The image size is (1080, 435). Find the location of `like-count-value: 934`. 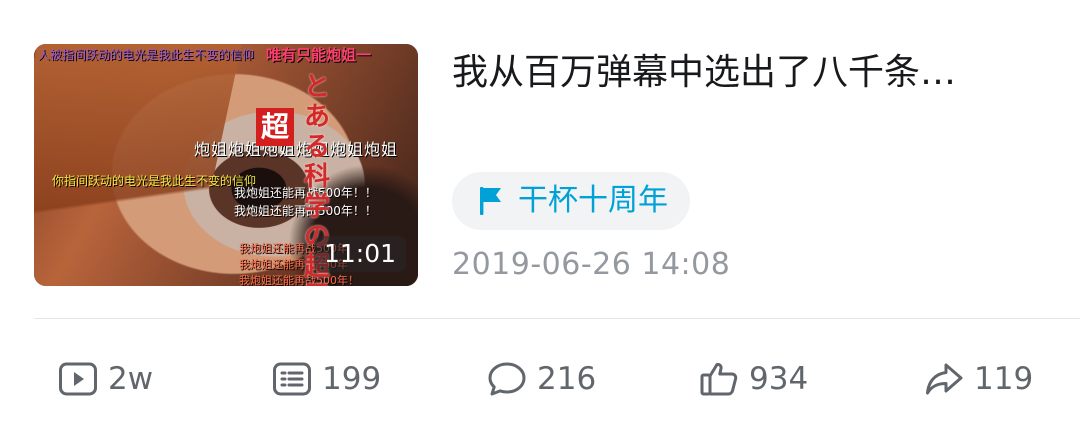

like-count-value: 934 is located at coordinates (779, 379).